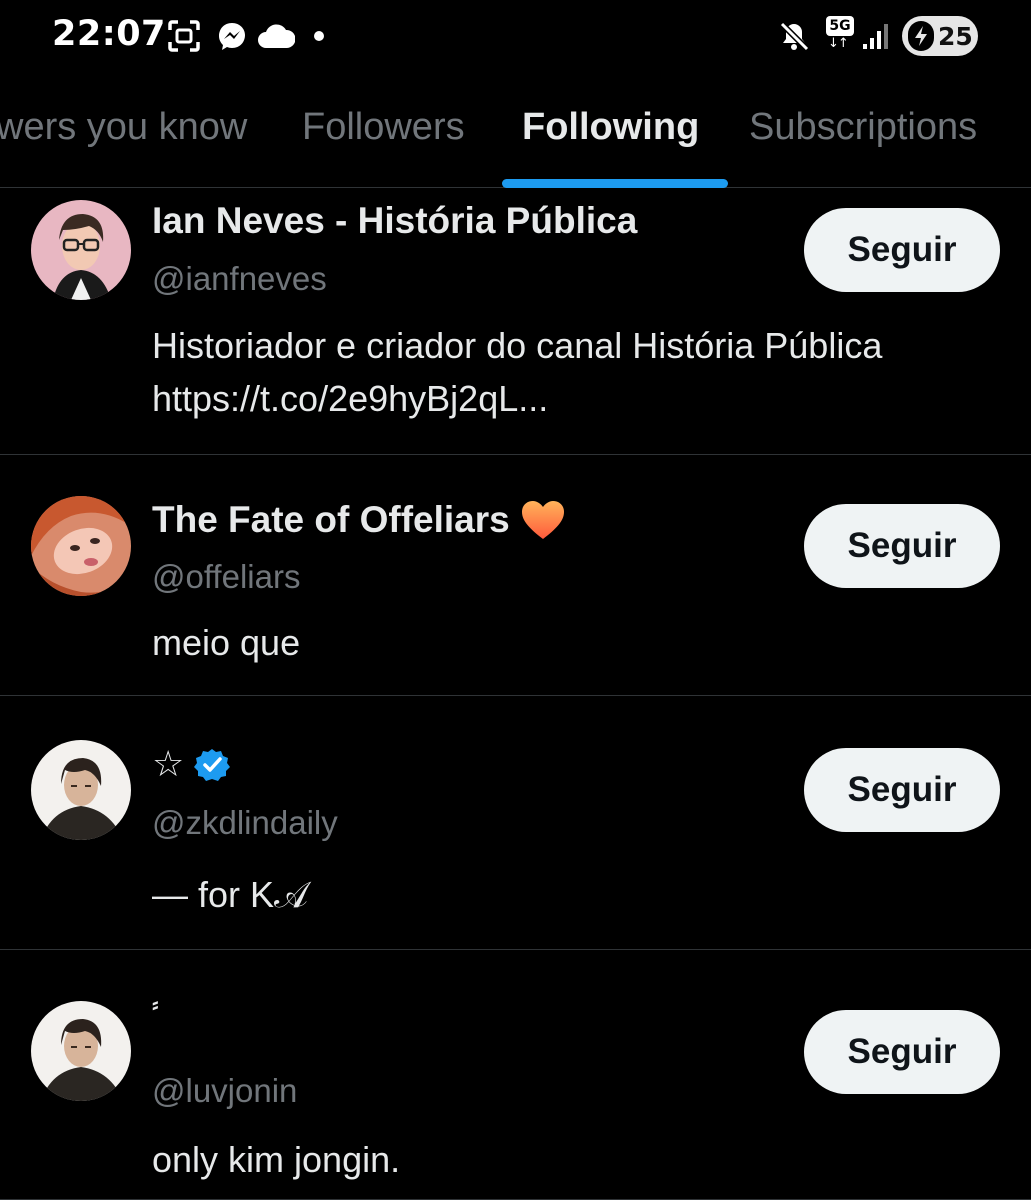 This screenshot has width=1031, height=1200. Describe the element at coordinates (184, 36) in the screenshot. I see `screenshot-icon` at that location.